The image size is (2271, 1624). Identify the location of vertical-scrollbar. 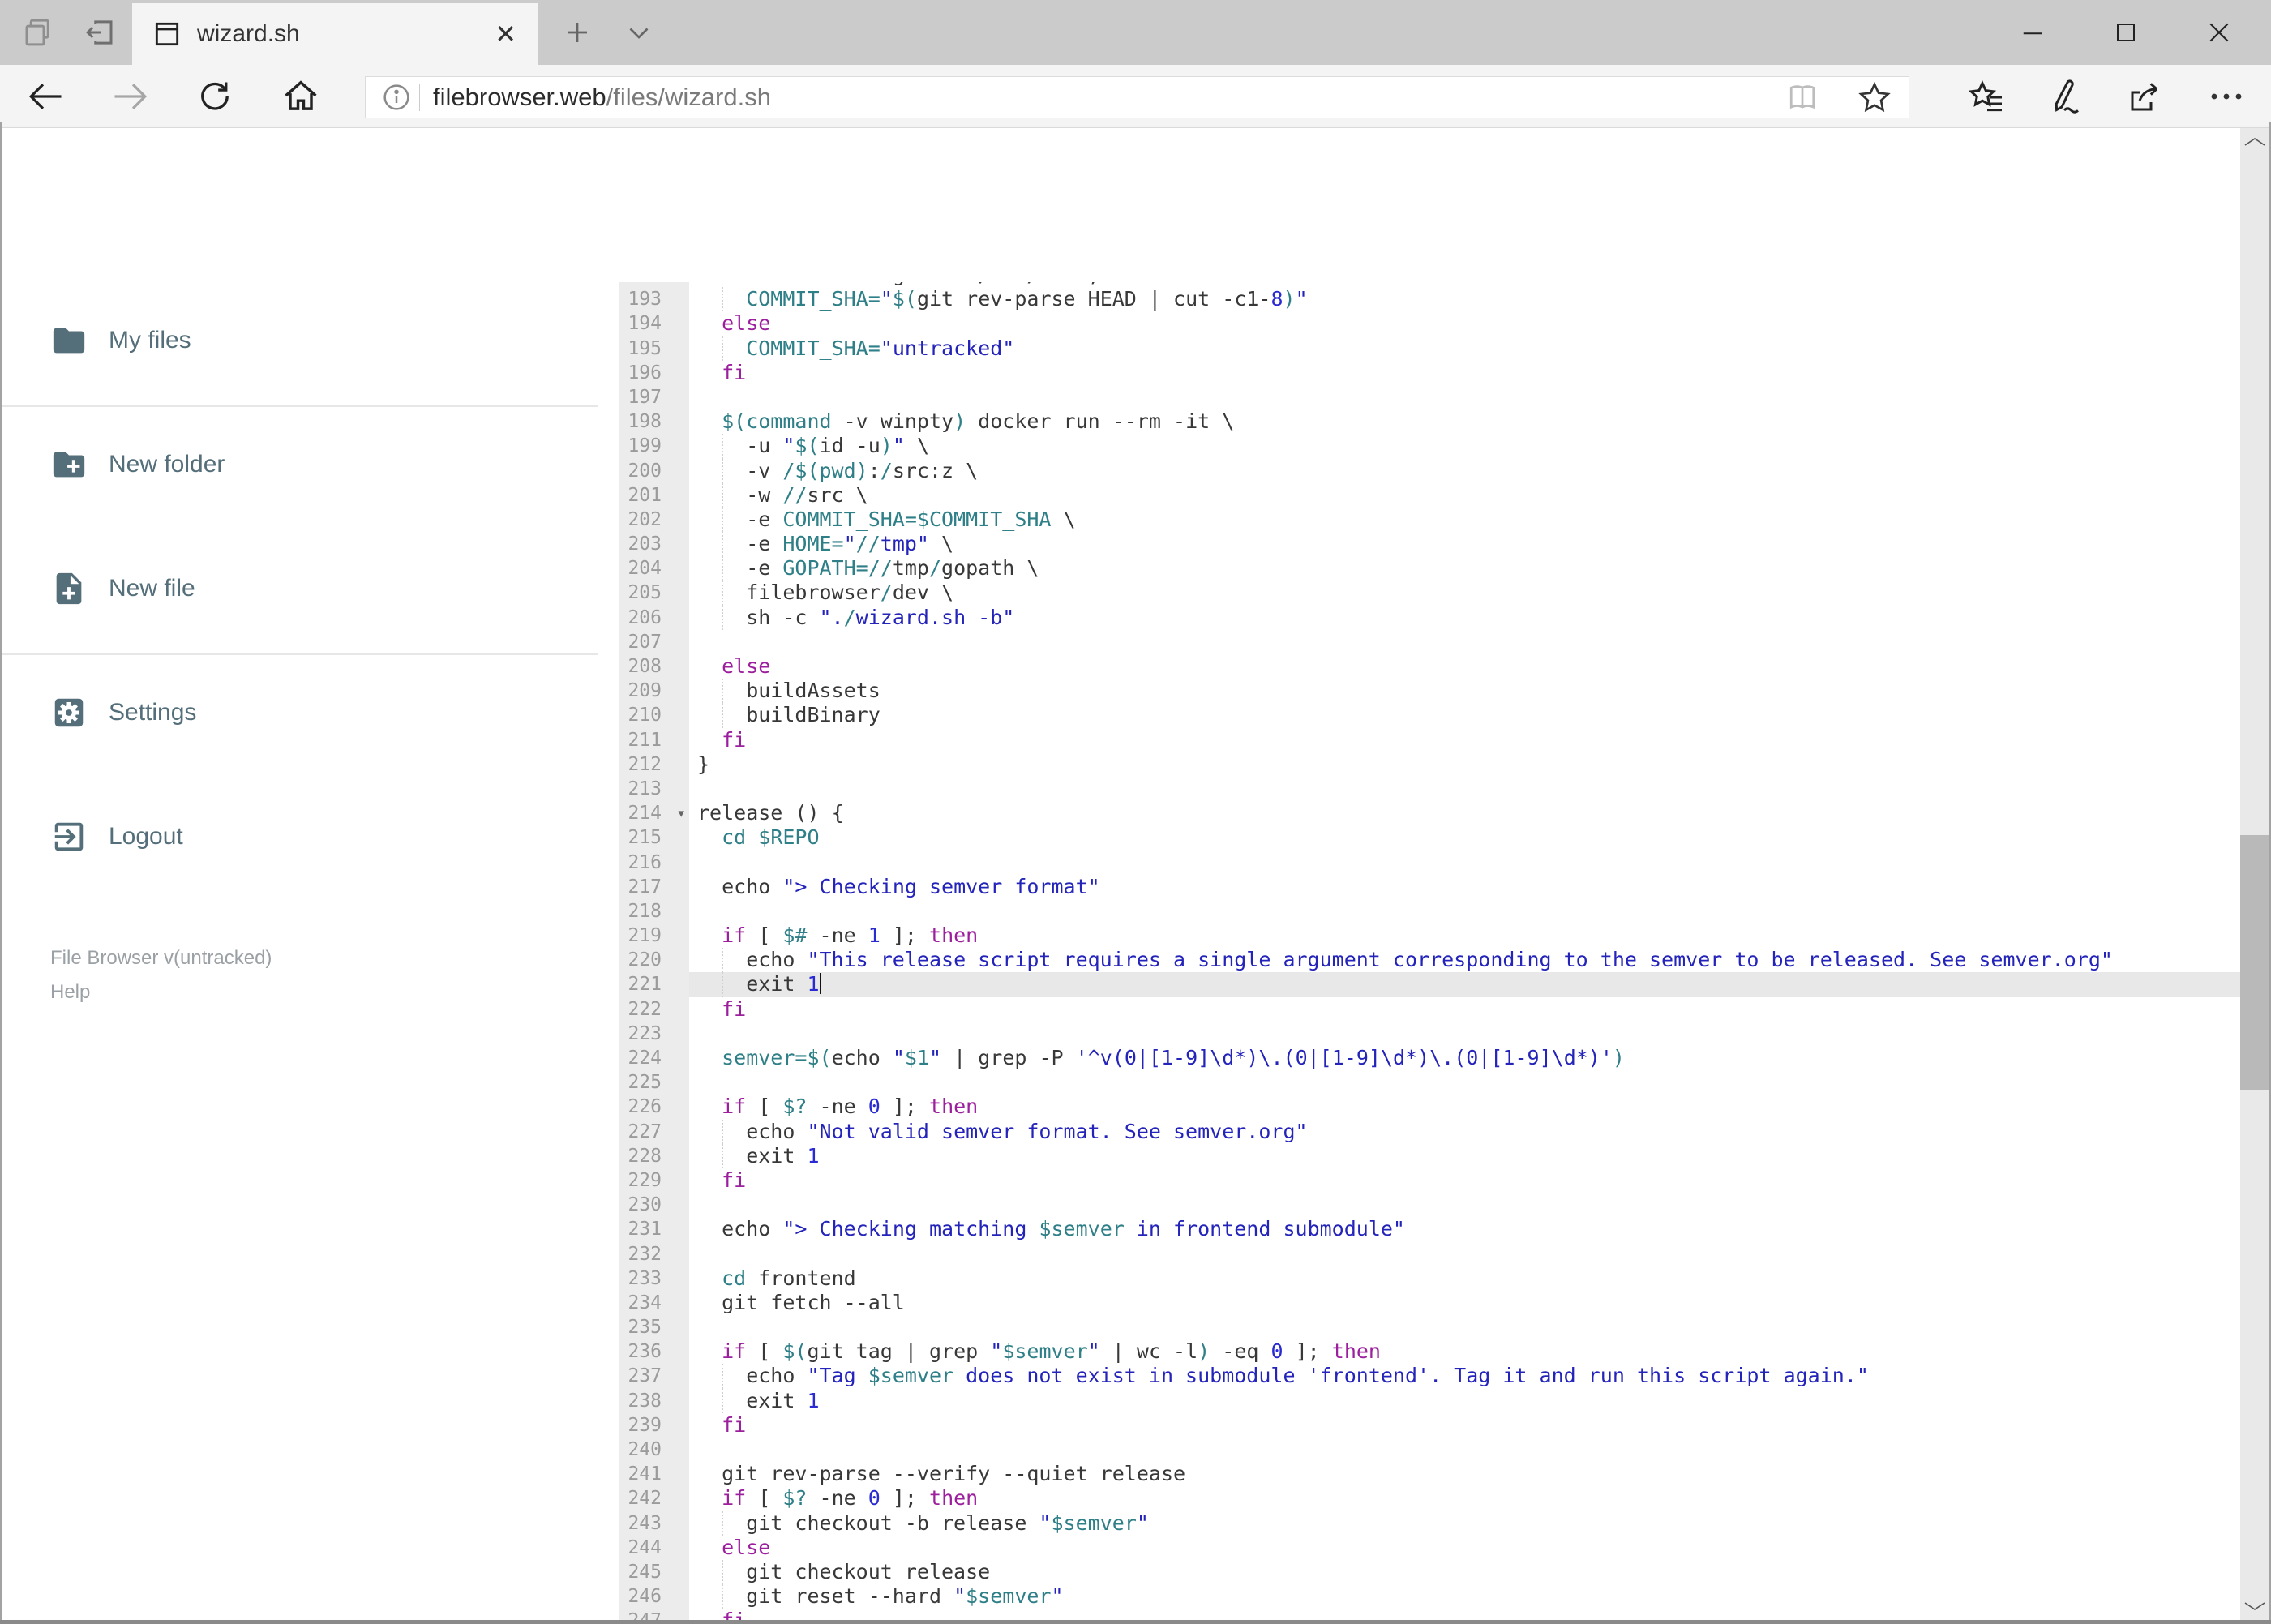
(2254, 874).